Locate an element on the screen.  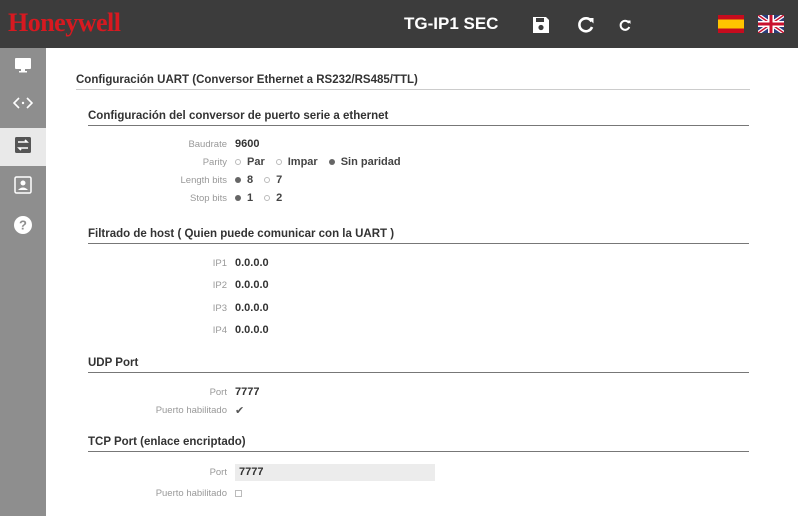
transfer-icon is located at coordinates (23, 147).